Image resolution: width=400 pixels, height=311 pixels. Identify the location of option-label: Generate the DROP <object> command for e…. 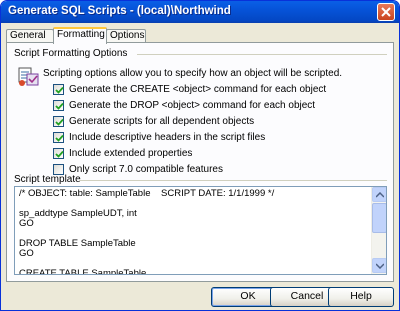
(192, 105).